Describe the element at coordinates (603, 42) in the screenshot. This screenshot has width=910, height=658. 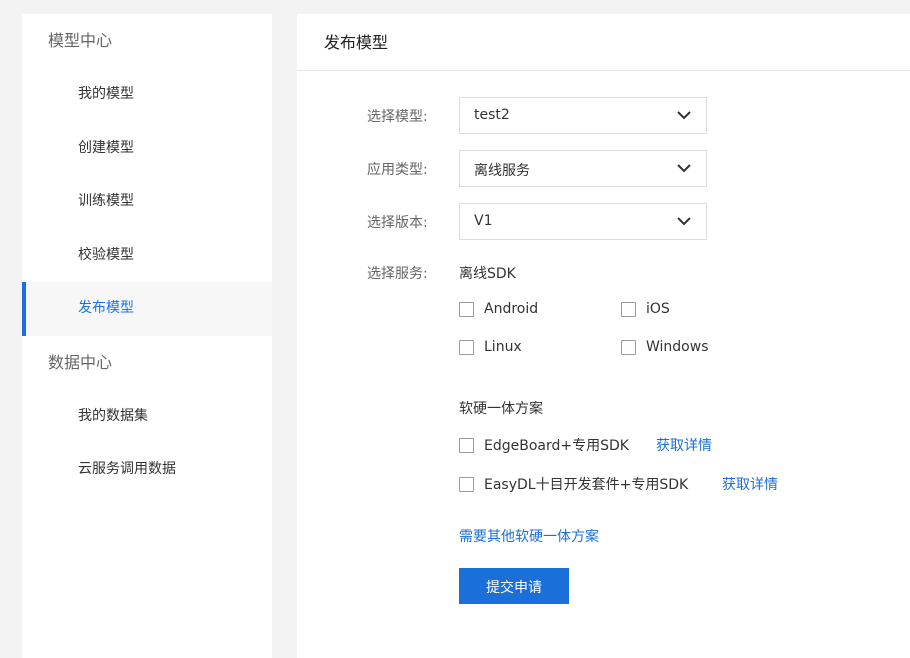
I see `page-title: 发布模型` at that location.